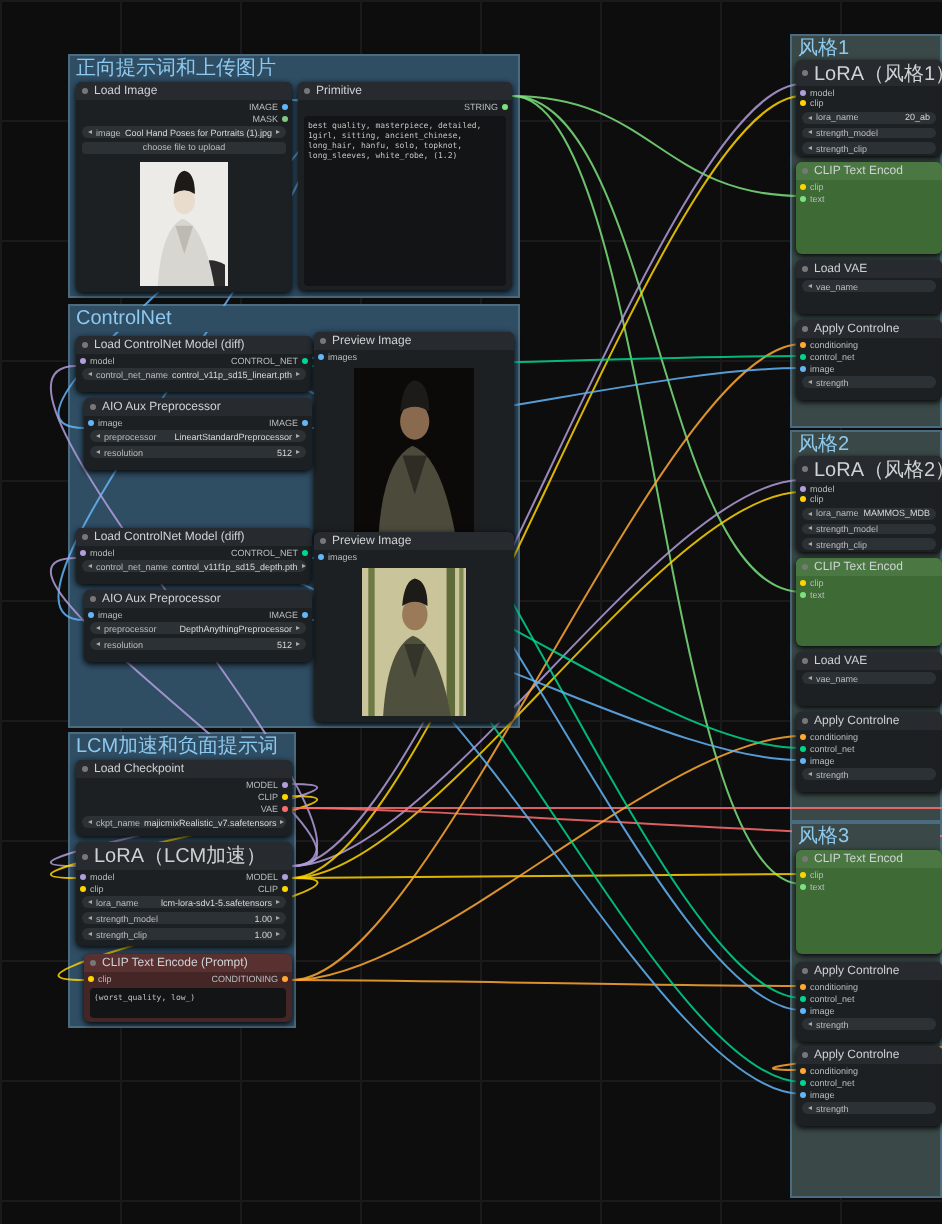 This screenshot has width=942, height=1224. I want to click on node-title: LoRA（风格2）, so click(878, 470).